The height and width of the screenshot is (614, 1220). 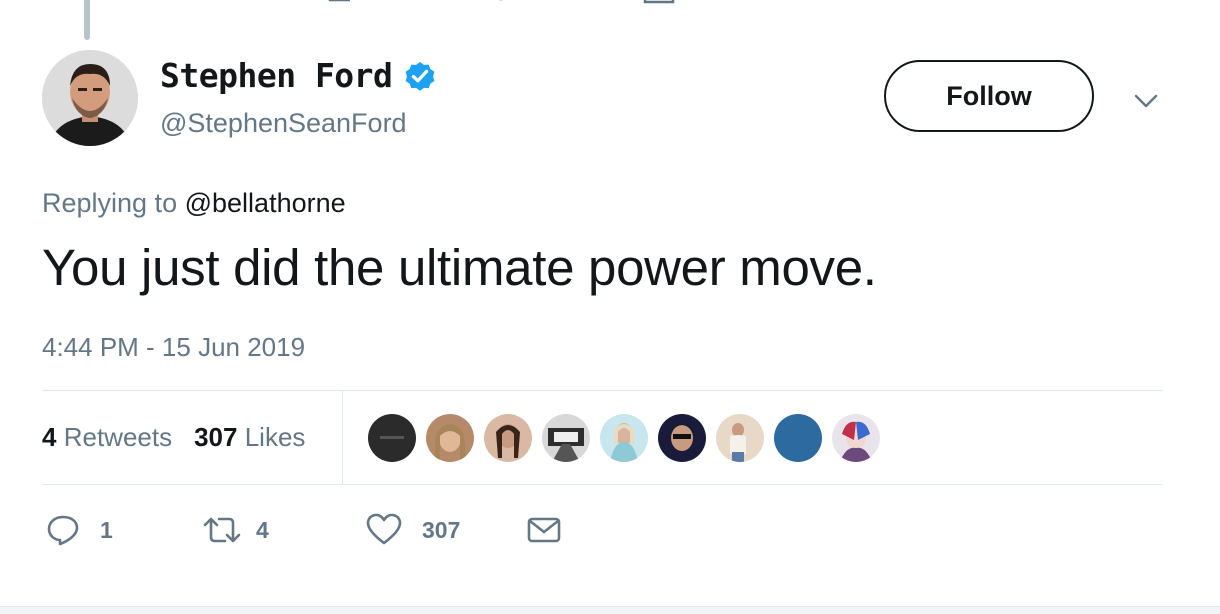 I want to click on author-avatar, so click(x=90, y=98).